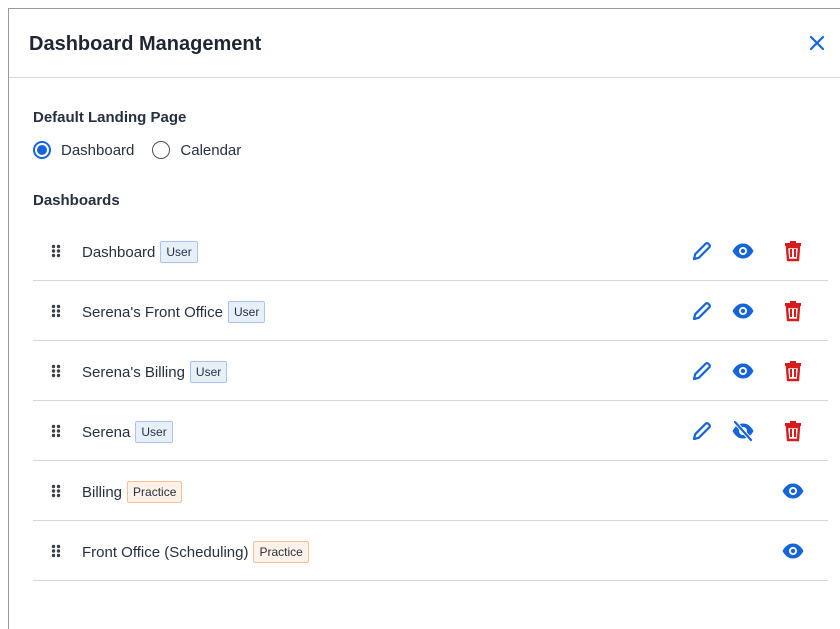 This screenshot has height=629, width=840. I want to click on dashboard-row: Billing Practice, so click(430, 491).